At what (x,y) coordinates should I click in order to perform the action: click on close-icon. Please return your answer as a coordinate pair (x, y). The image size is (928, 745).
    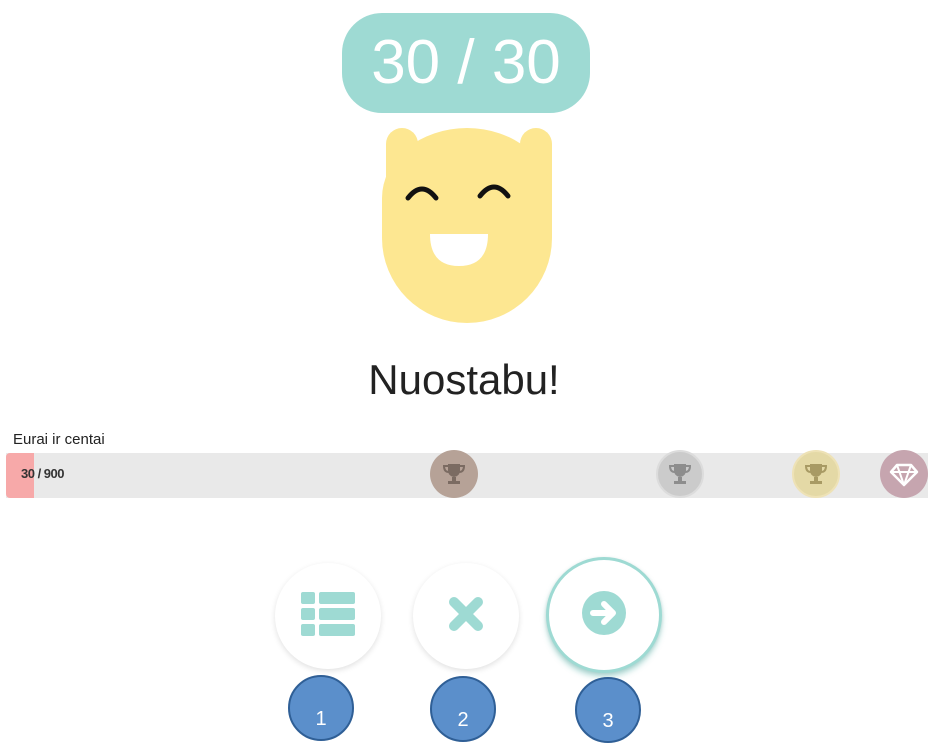
    Looking at the image, I should click on (466, 616).